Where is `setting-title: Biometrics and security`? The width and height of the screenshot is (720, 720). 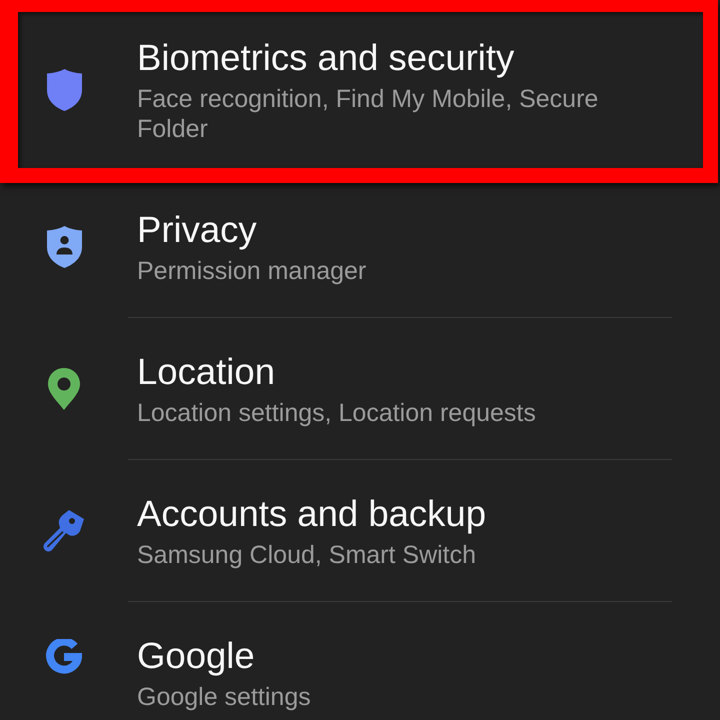
setting-title: Biometrics and security is located at coordinates (326, 58).